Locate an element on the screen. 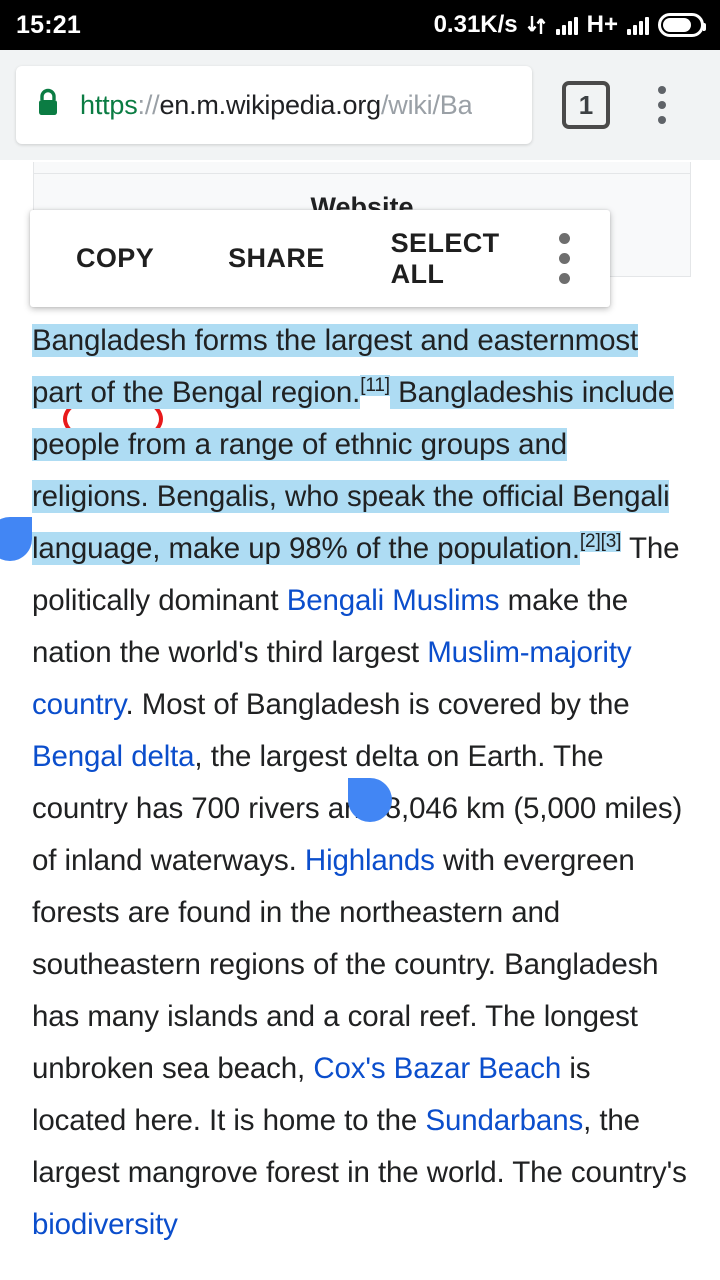 This screenshot has height=1280, width=720. reference-11: [11] is located at coordinates (375, 386).